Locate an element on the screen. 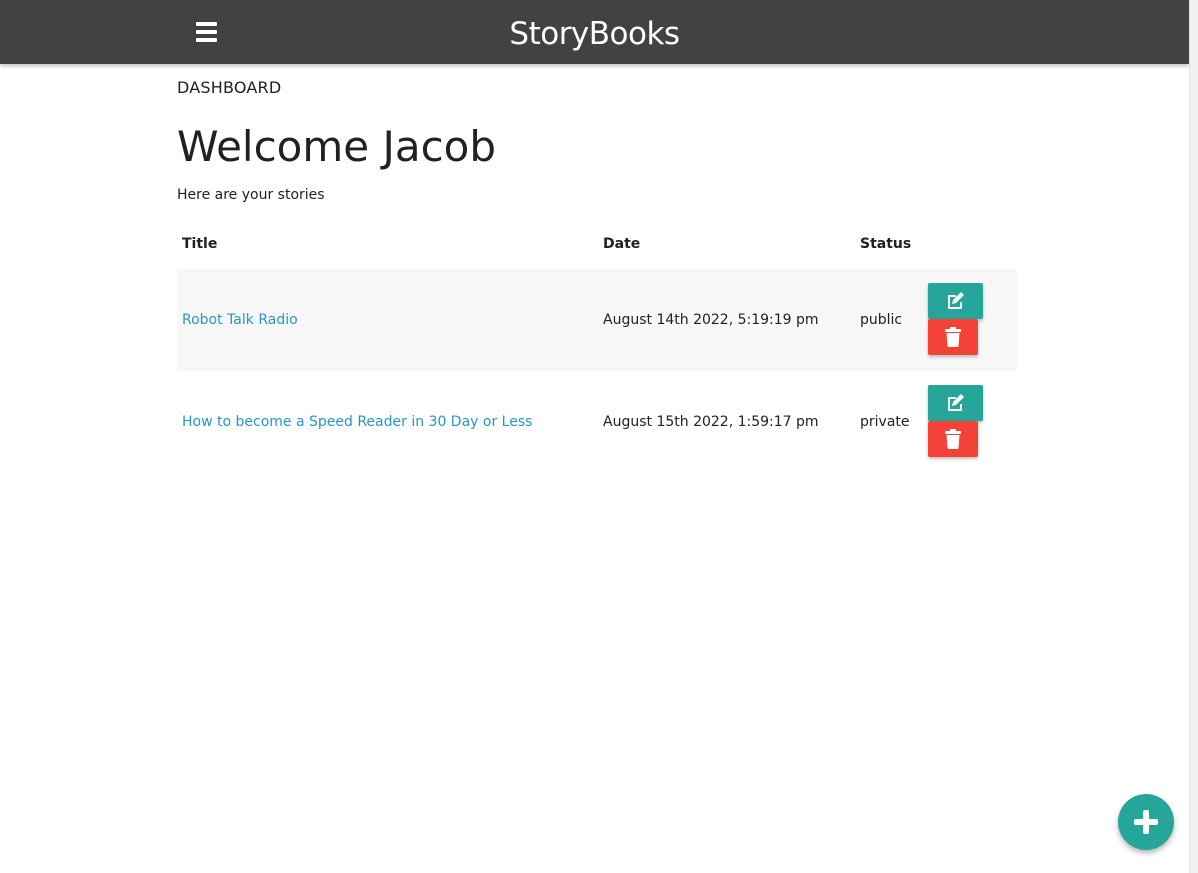 The image size is (1198, 873). story-status: public is located at coordinates (881, 320).